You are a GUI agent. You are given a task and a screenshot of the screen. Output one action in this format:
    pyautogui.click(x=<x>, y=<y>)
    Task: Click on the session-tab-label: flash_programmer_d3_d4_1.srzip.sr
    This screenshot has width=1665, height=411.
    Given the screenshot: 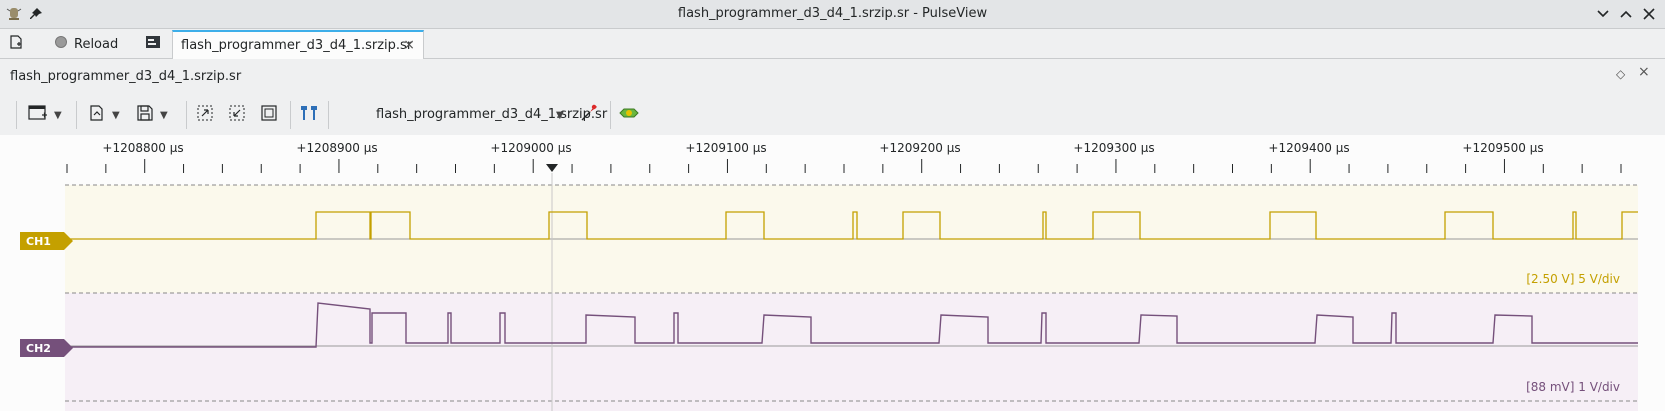 What is the action you would take?
    pyautogui.click(x=297, y=45)
    